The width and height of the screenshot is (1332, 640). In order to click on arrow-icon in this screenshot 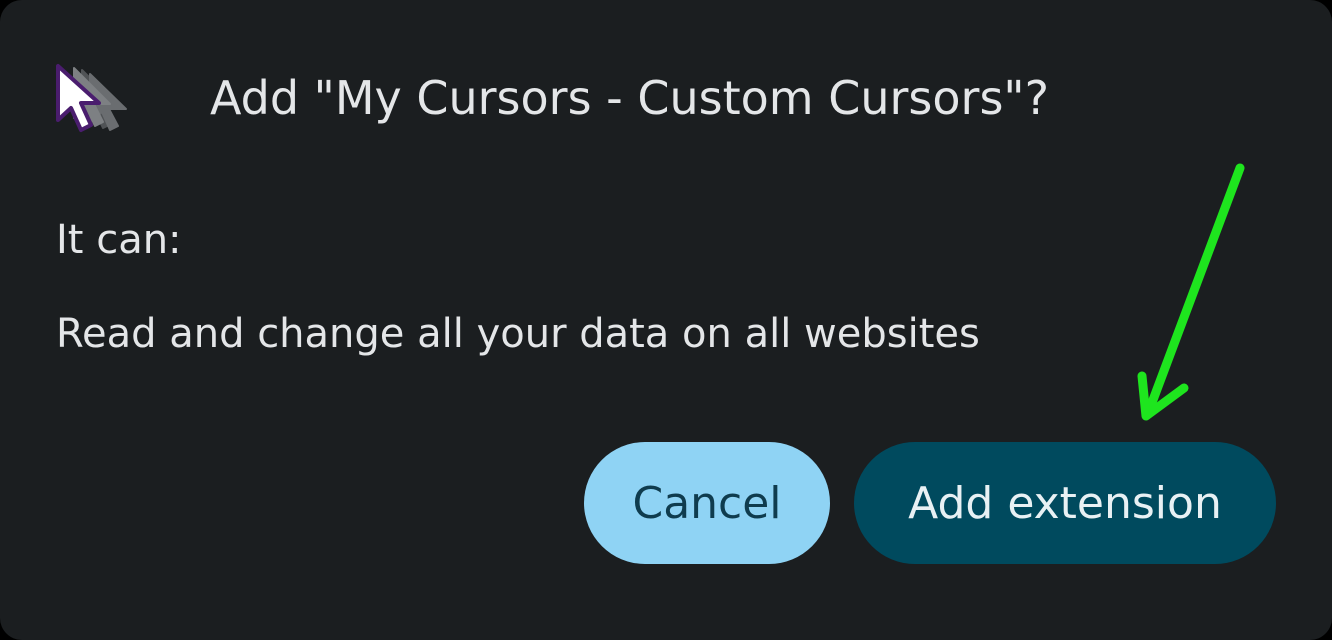, I will do `click(1195, 295)`.